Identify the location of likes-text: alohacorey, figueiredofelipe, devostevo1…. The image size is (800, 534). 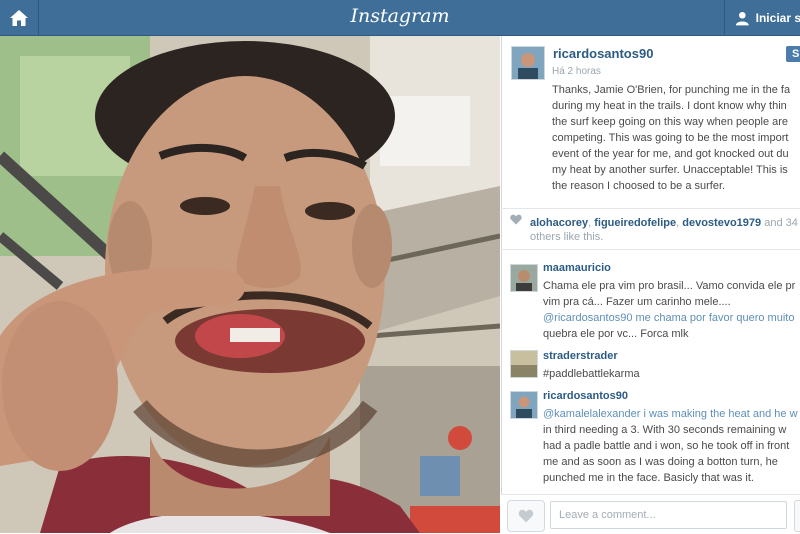
(664, 230).